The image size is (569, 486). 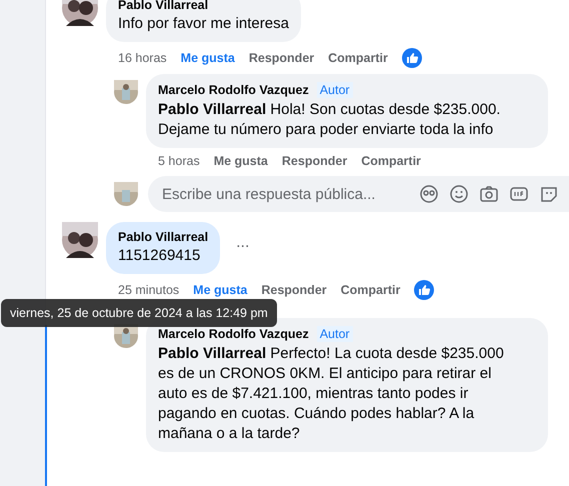 I want to click on camera-icon, so click(x=489, y=194).